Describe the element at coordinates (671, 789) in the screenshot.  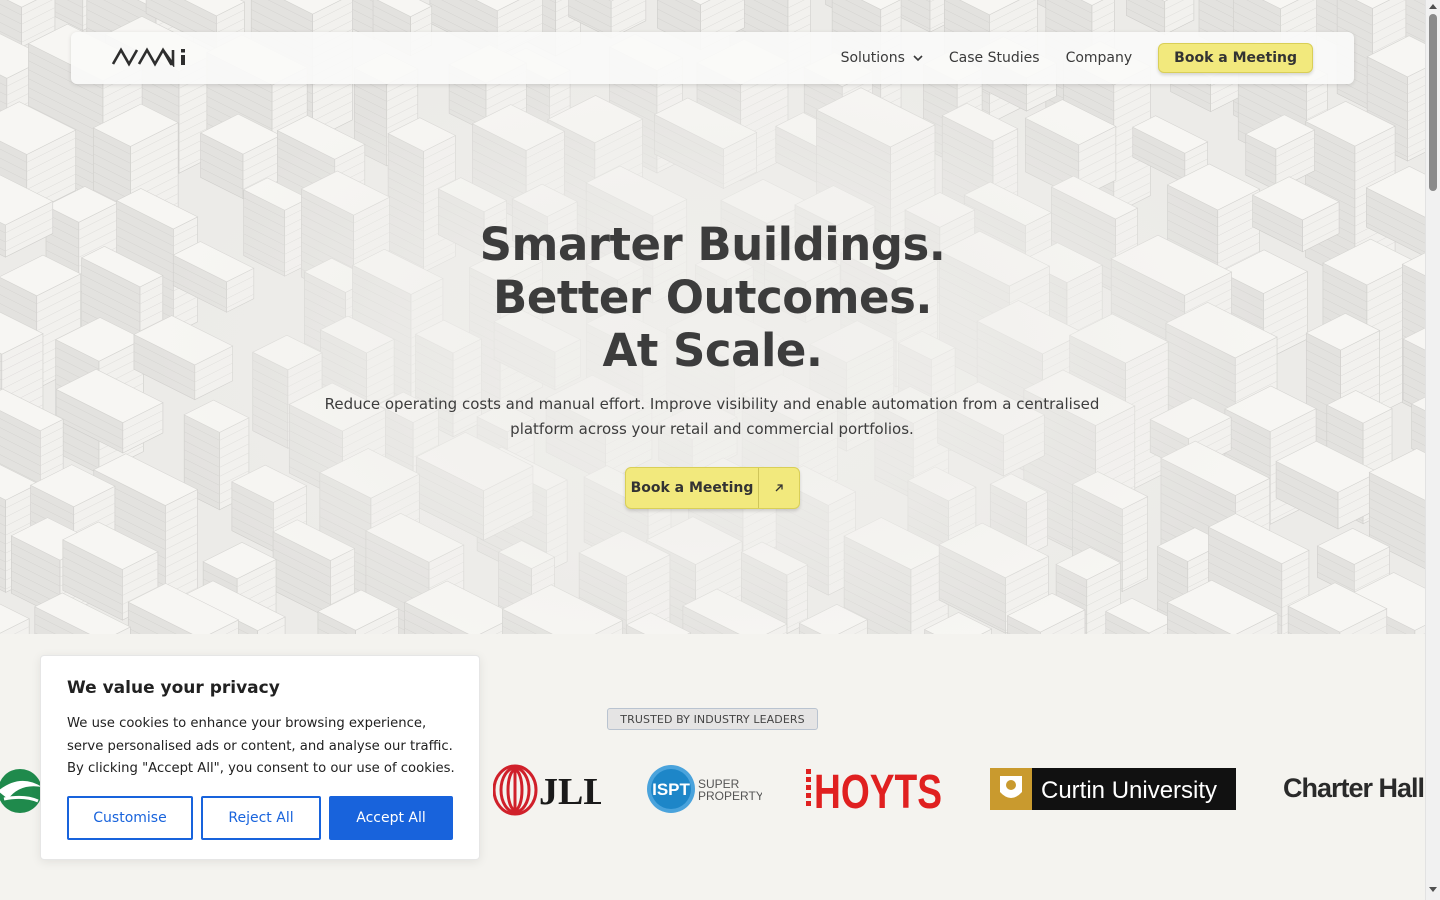
I see `ispt-text: ISPT` at that location.